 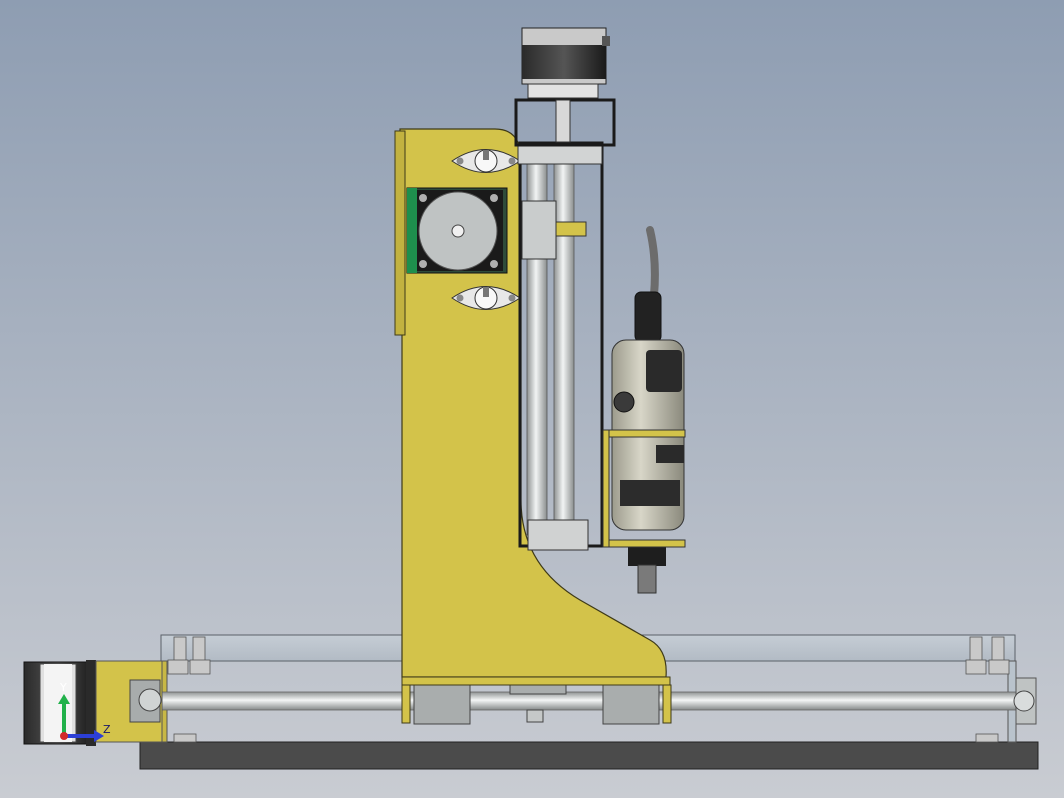 What do you see at coordinates (565, 87) in the screenshot?
I see `z-stepper-motor` at bounding box center [565, 87].